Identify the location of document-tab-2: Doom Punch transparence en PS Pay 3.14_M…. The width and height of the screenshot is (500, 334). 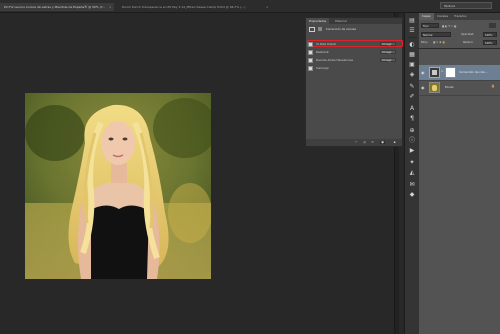
(195, 7).